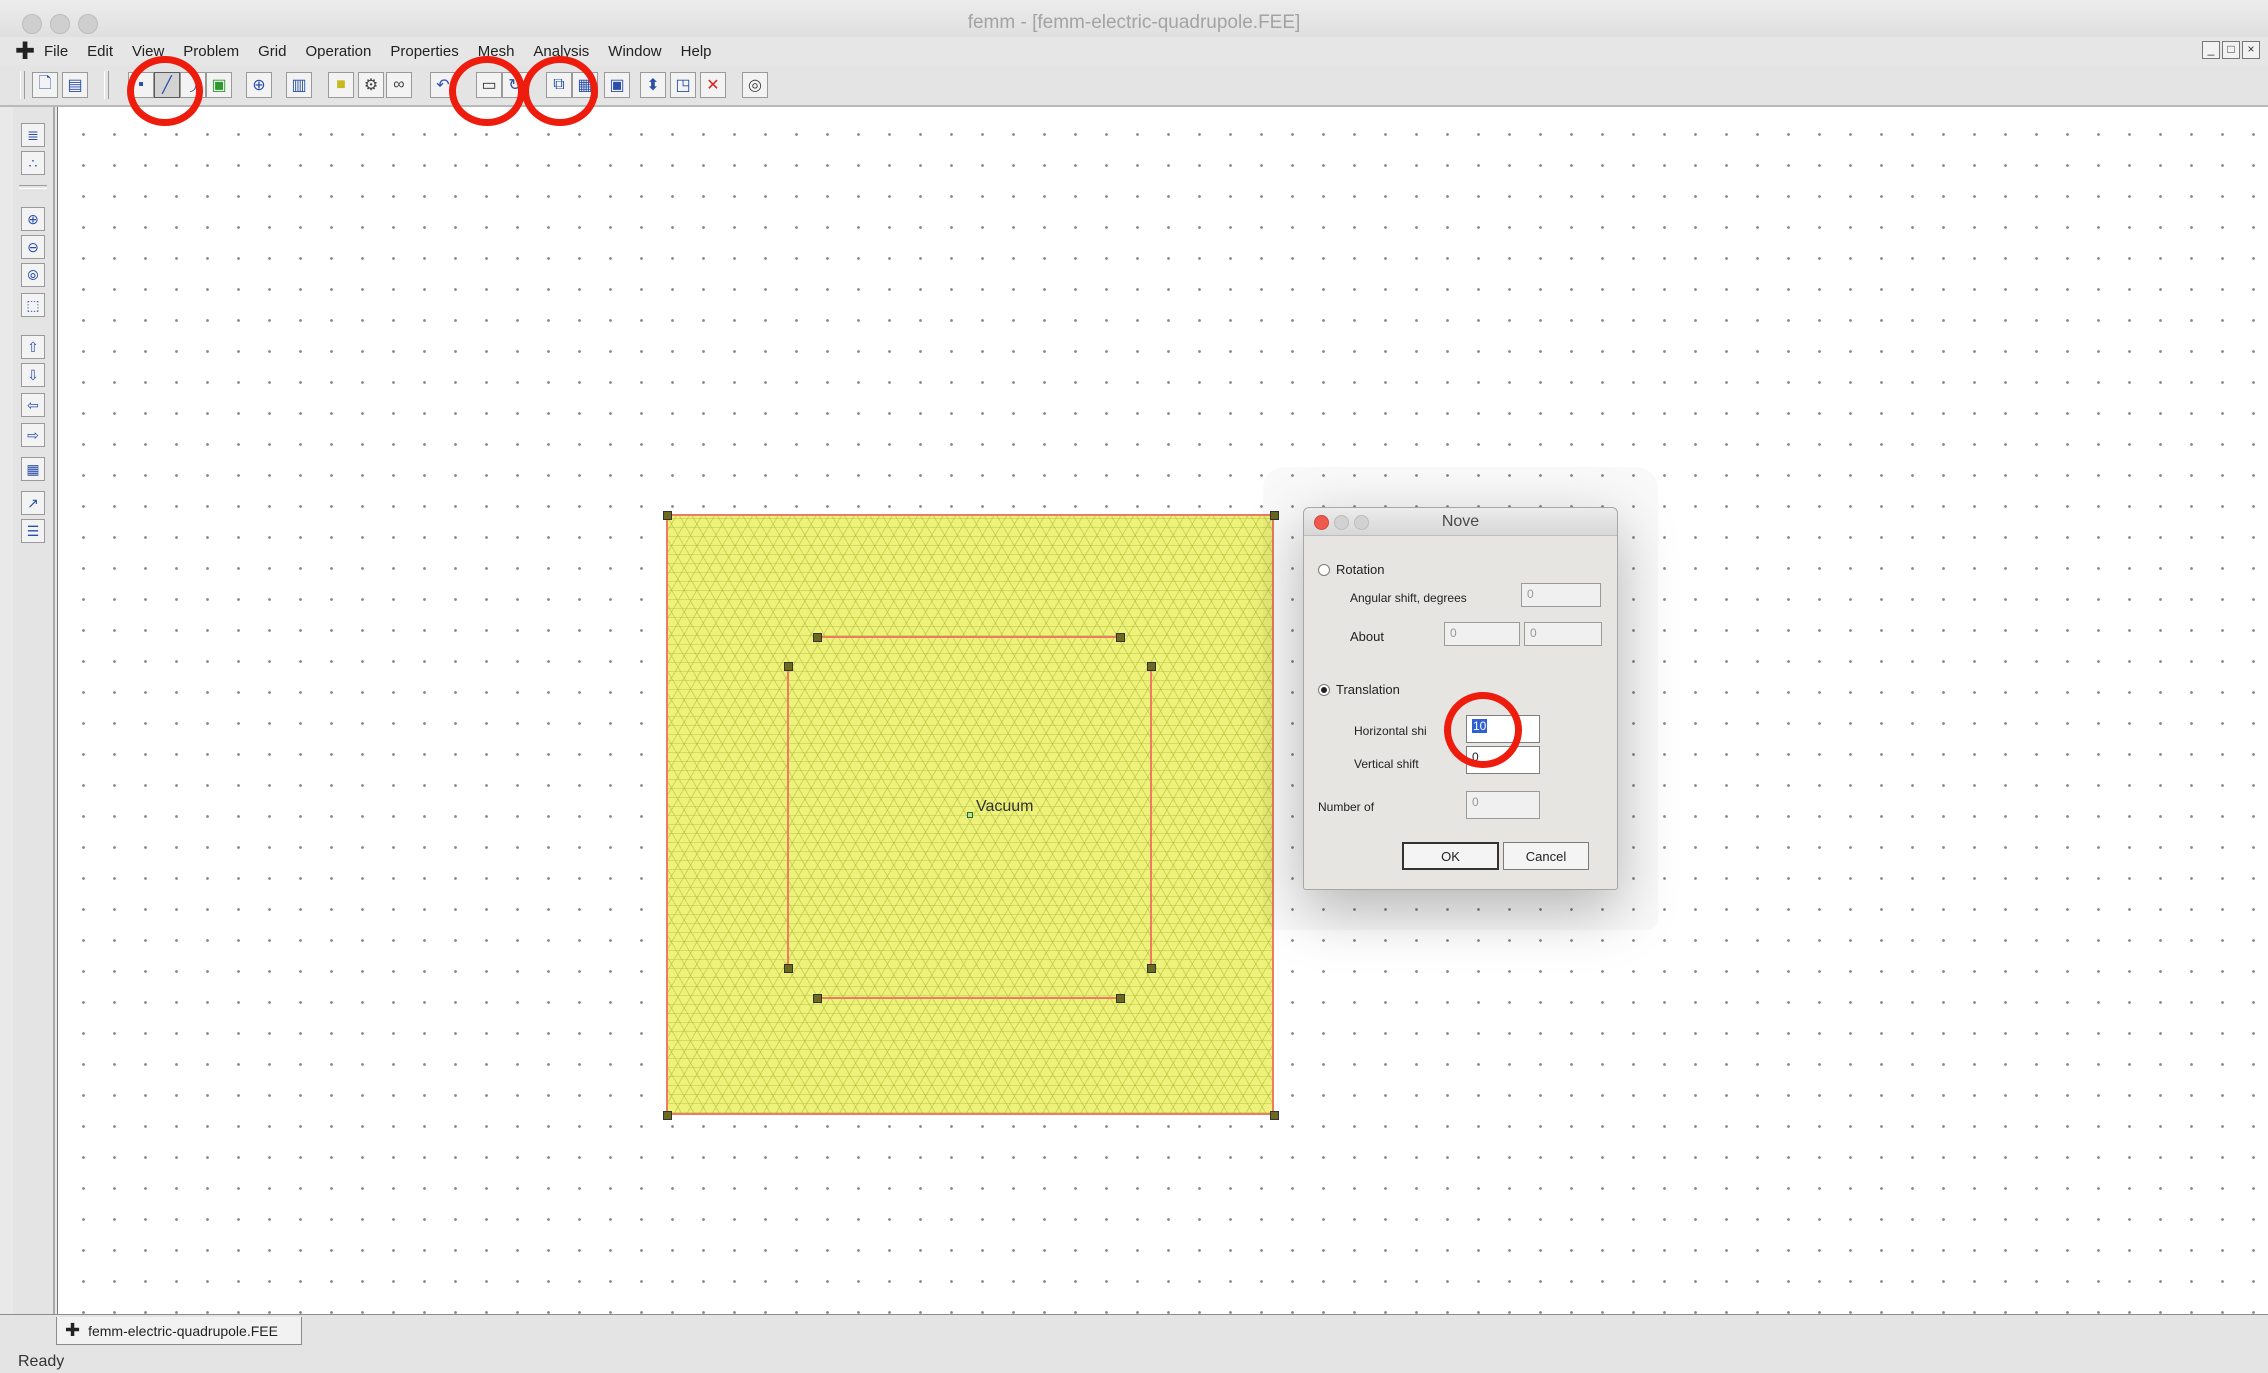 This screenshot has width=2268, height=1373. Describe the element at coordinates (215, 51) in the screenshot. I see `menu-problem: Problem` at that location.